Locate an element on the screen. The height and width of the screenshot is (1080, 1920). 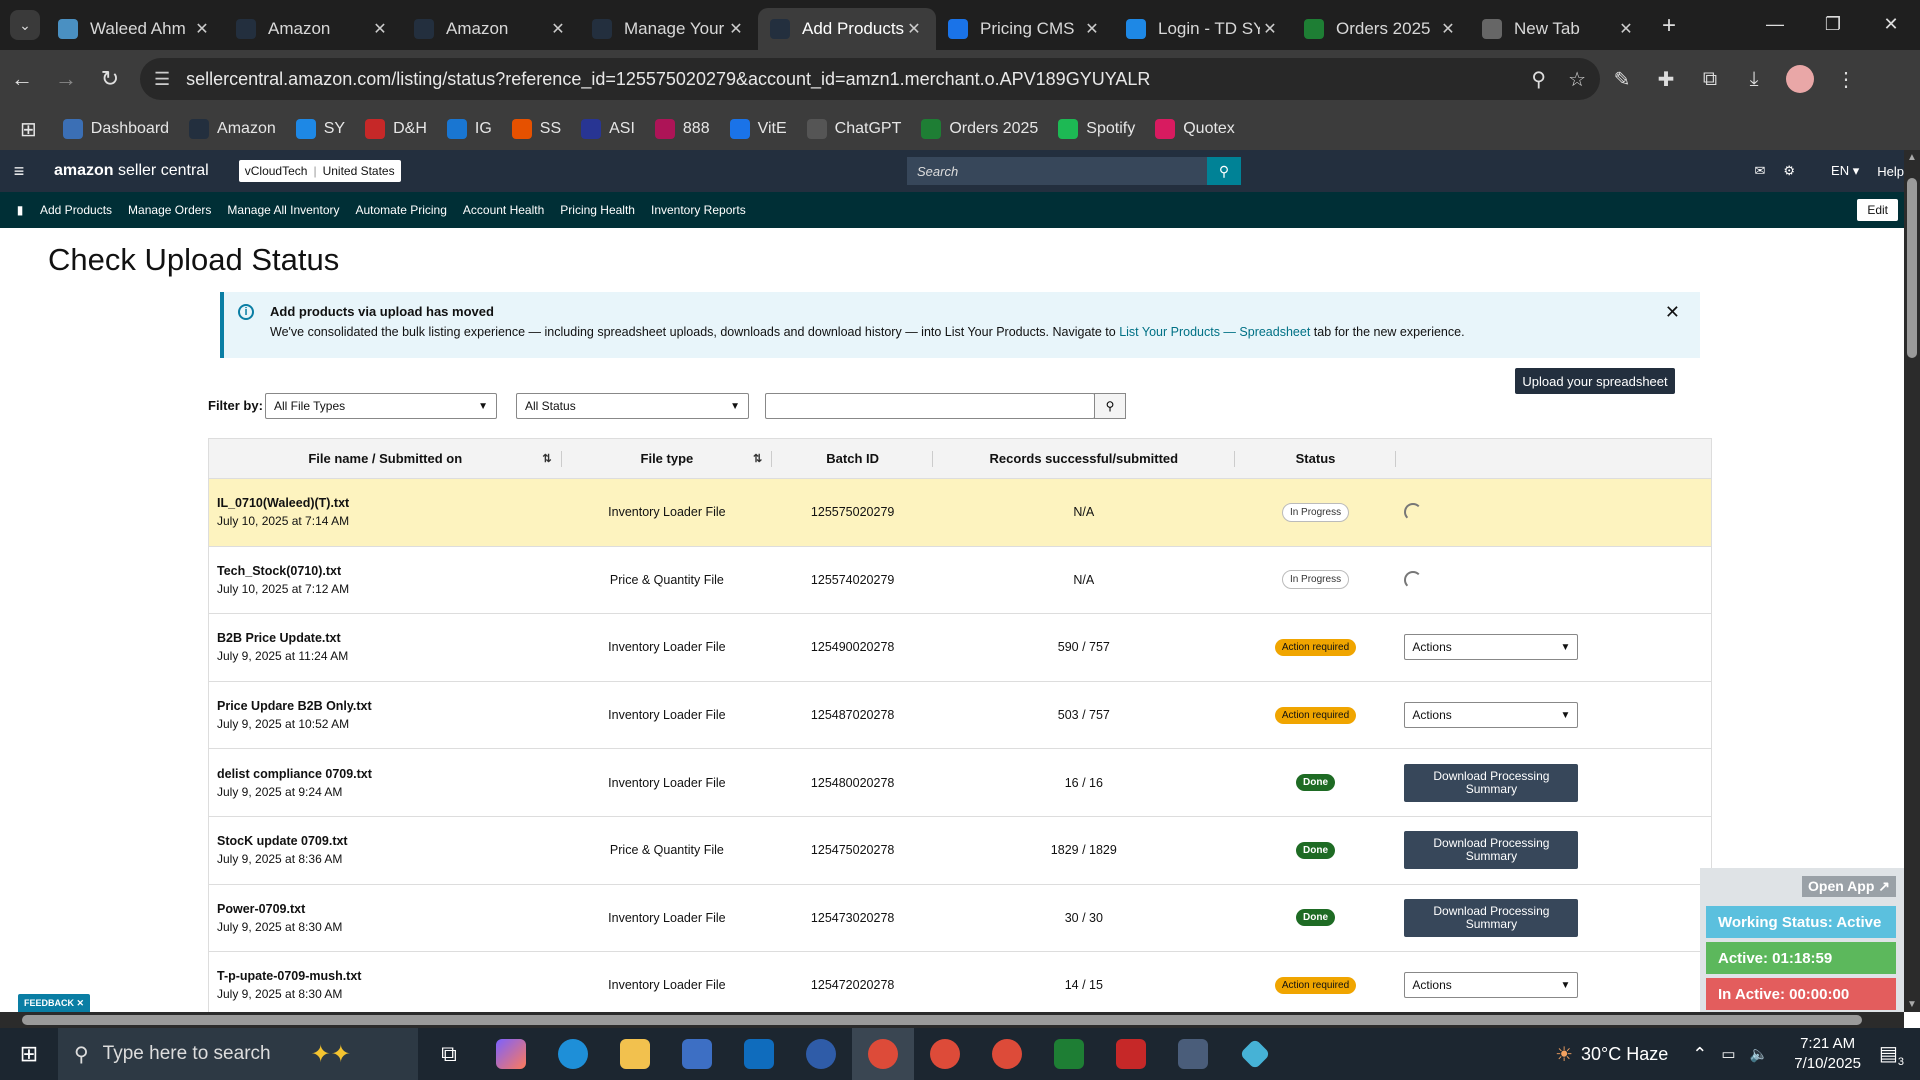
forward-button: → is located at coordinates (66, 79).